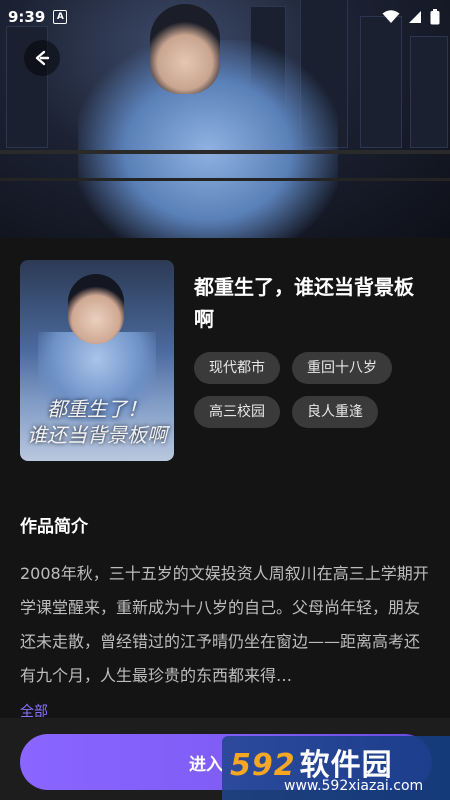  Describe the element at coordinates (97, 435) in the screenshot. I see `cover-title-line: 谁还当背景板啊` at that location.